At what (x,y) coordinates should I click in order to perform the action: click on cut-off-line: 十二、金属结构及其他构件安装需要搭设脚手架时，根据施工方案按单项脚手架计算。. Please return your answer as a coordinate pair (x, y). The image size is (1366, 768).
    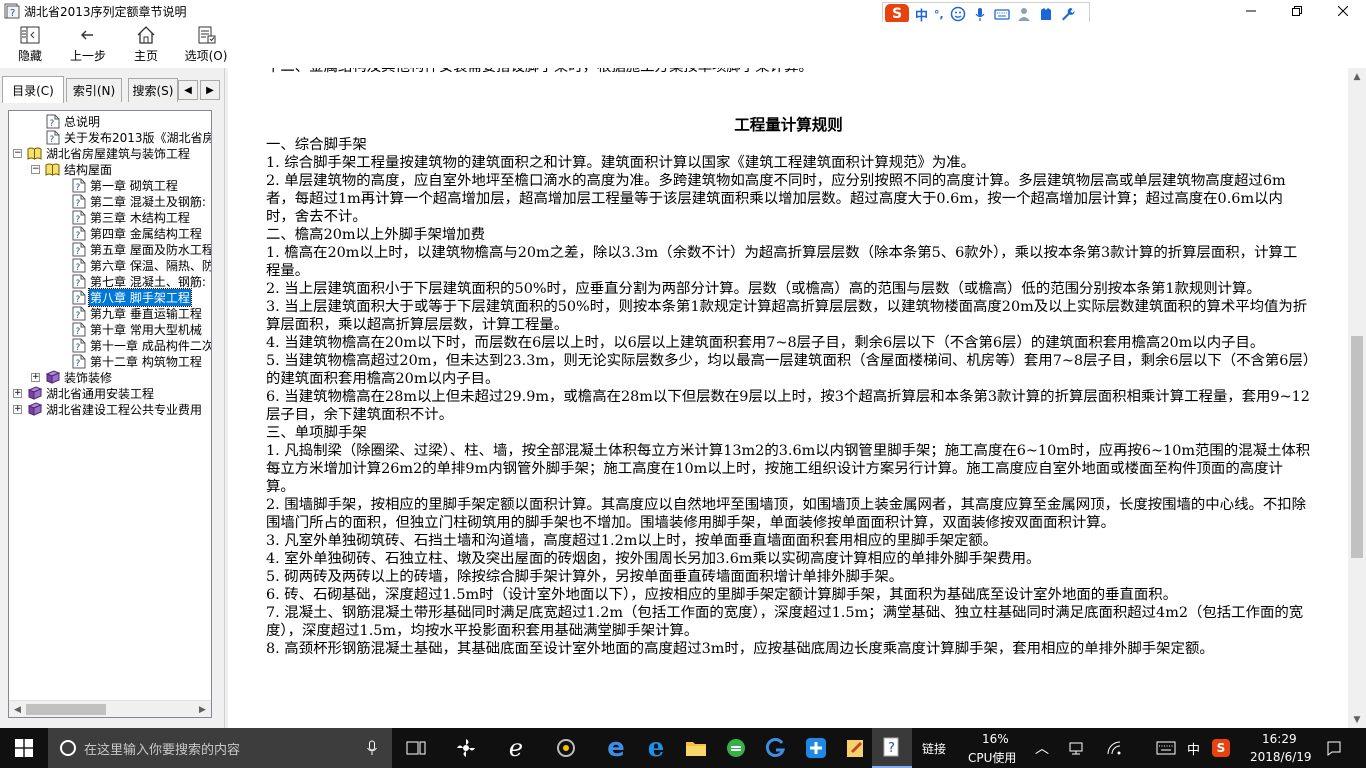
    Looking at the image, I should click on (788, 72).